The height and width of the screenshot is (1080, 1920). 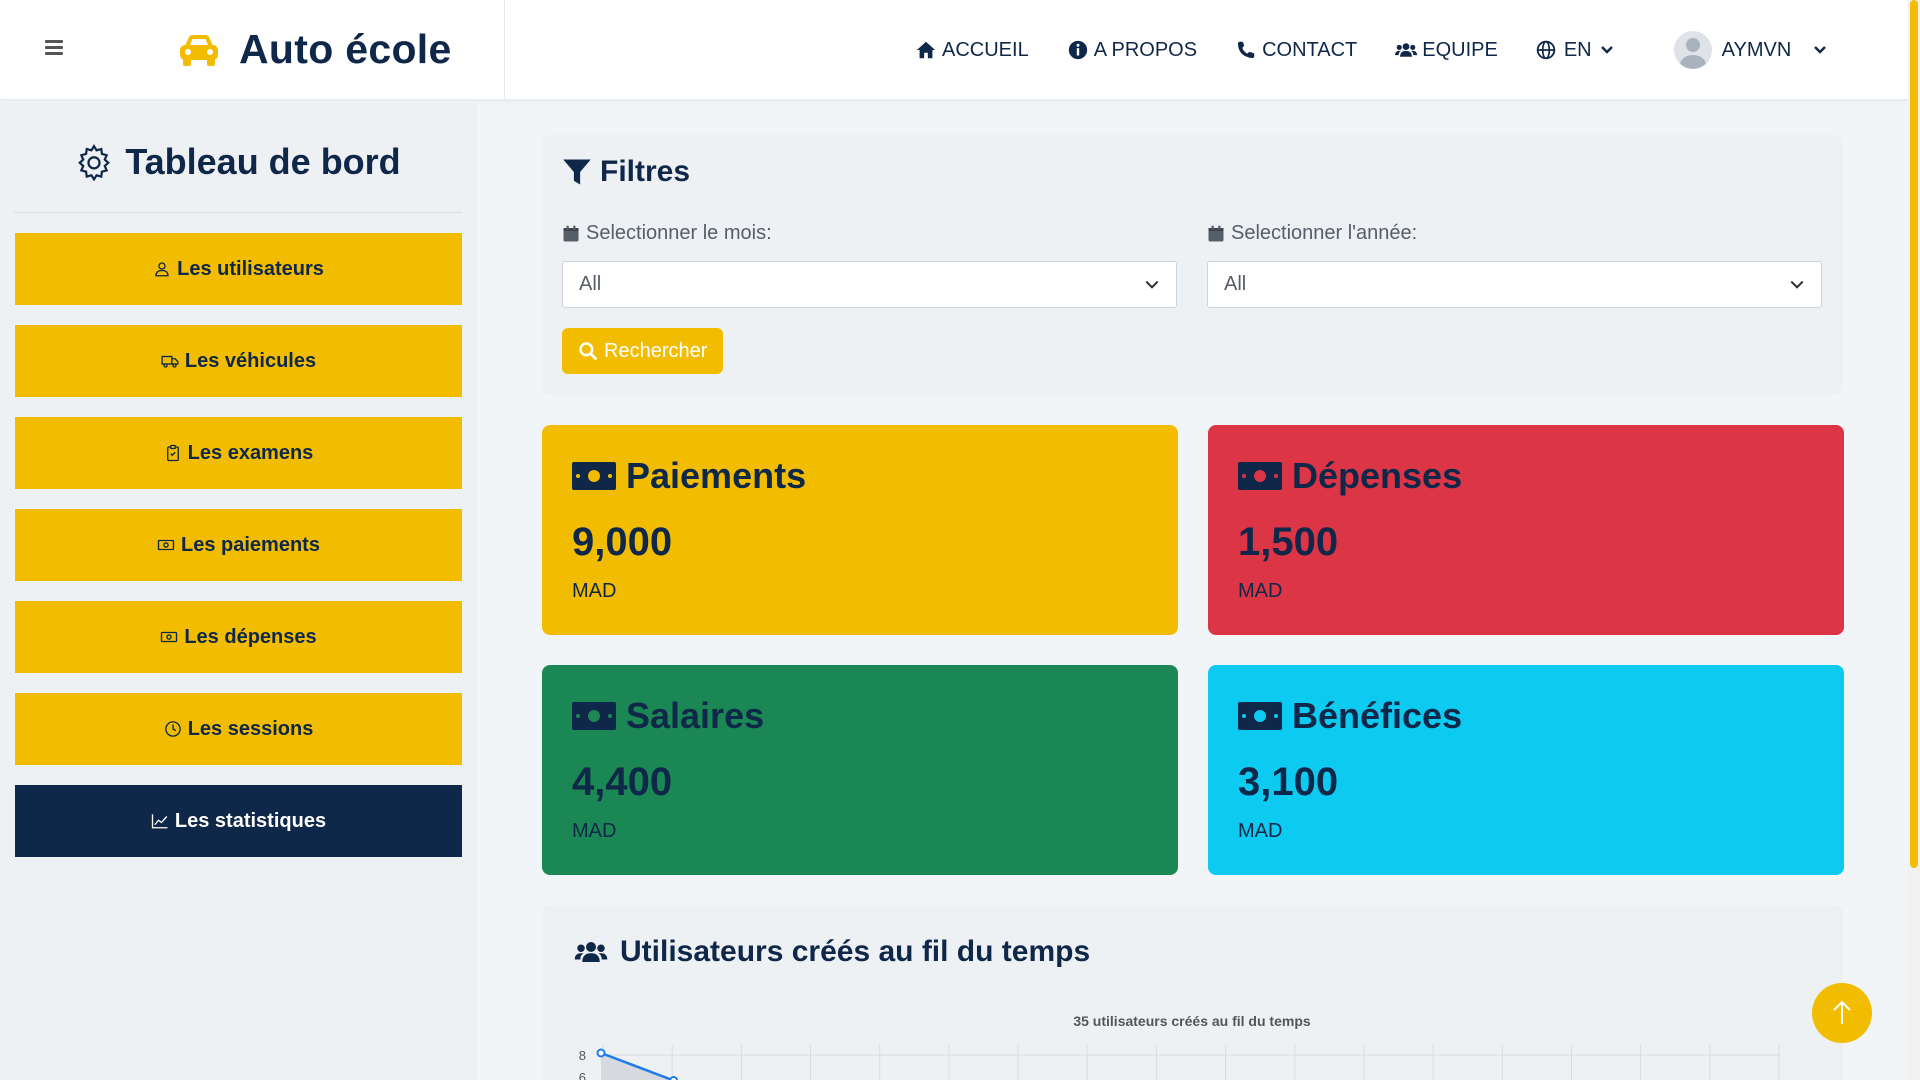 I want to click on month-field-label: Selectionner le mois:, so click(x=667, y=233).